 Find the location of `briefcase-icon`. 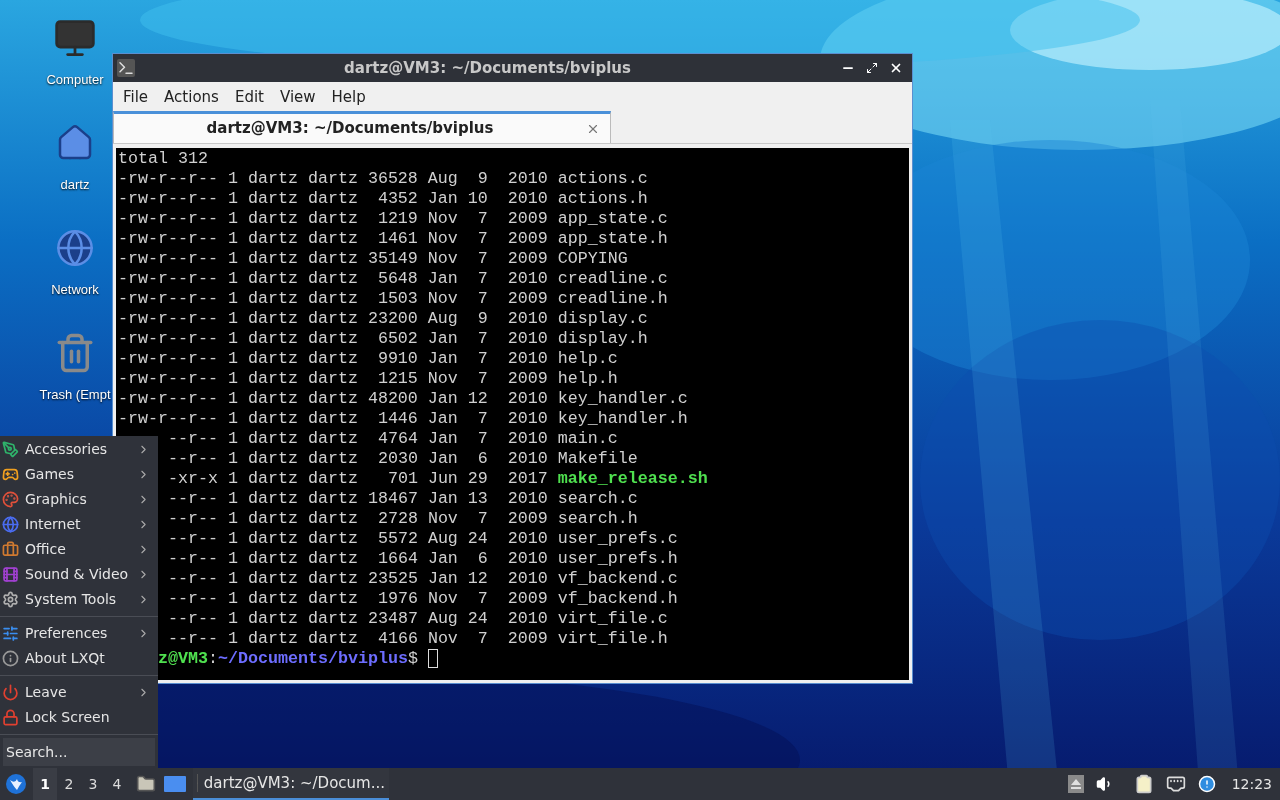

briefcase-icon is located at coordinates (10, 549).